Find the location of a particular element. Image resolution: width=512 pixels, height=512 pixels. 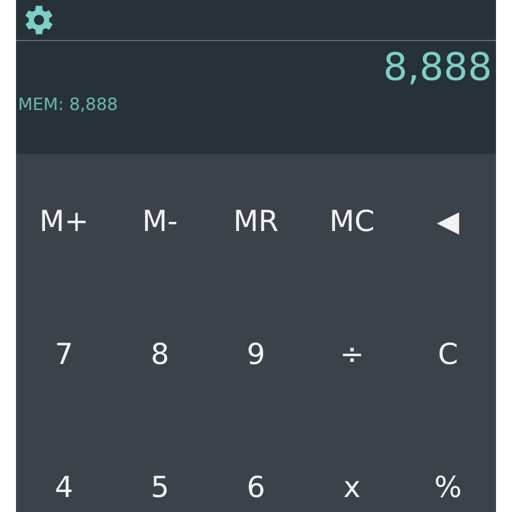

keypad-key: % is located at coordinates (448, 487).